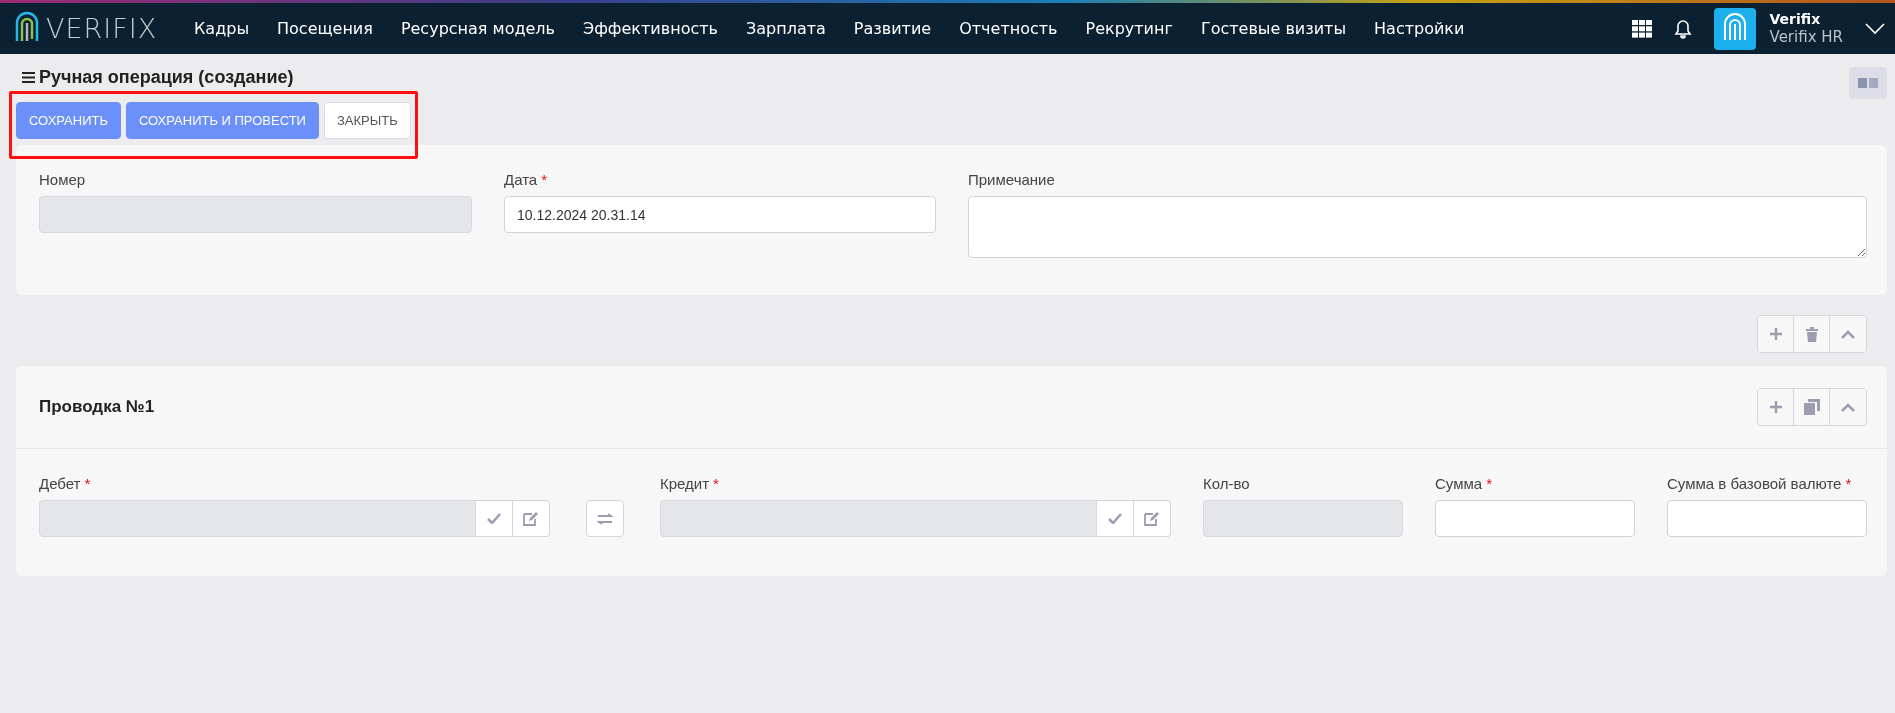  What do you see at coordinates (325, 28) in the screenshot?
I see `nav-menu-item: Посещения` at bounding box center [325, 28].